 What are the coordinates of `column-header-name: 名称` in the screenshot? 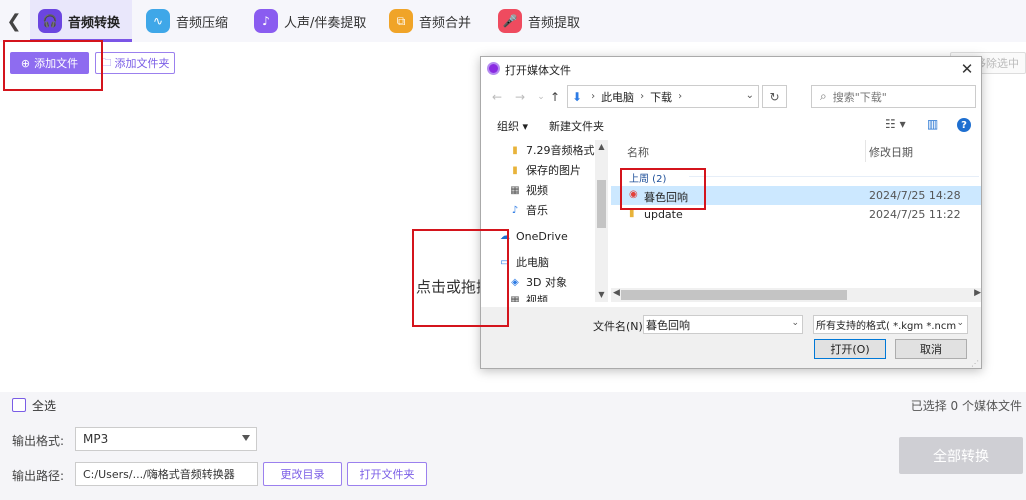 It's located at (638, 152).